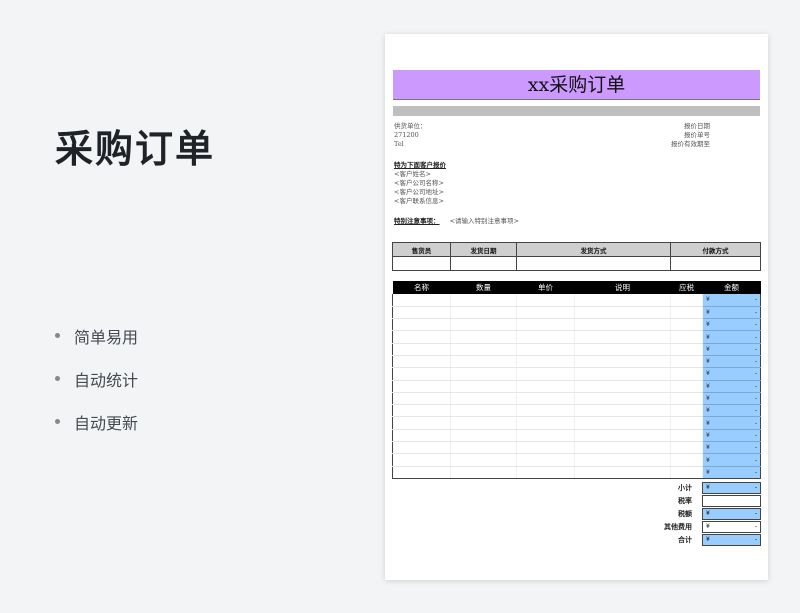  I want to click on customer-contact: <客户联系信息>, so click(420, 201).